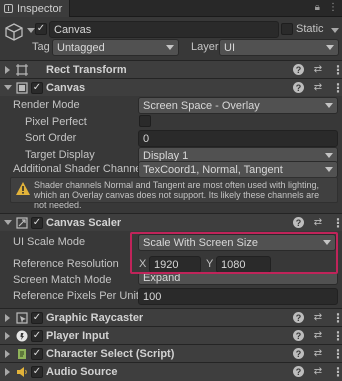 The height and width of the screenshot is (381, 342). I want to click on graphic-raycaster-actions: ? ⇄ ⋮, so click(317, 318).